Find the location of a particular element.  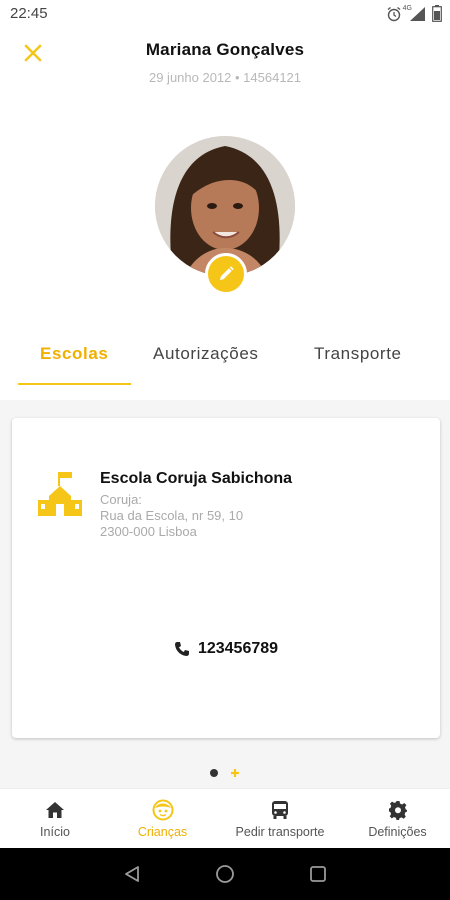

child-name: Mariana Gonçalves is located at coordinates (225, 49).